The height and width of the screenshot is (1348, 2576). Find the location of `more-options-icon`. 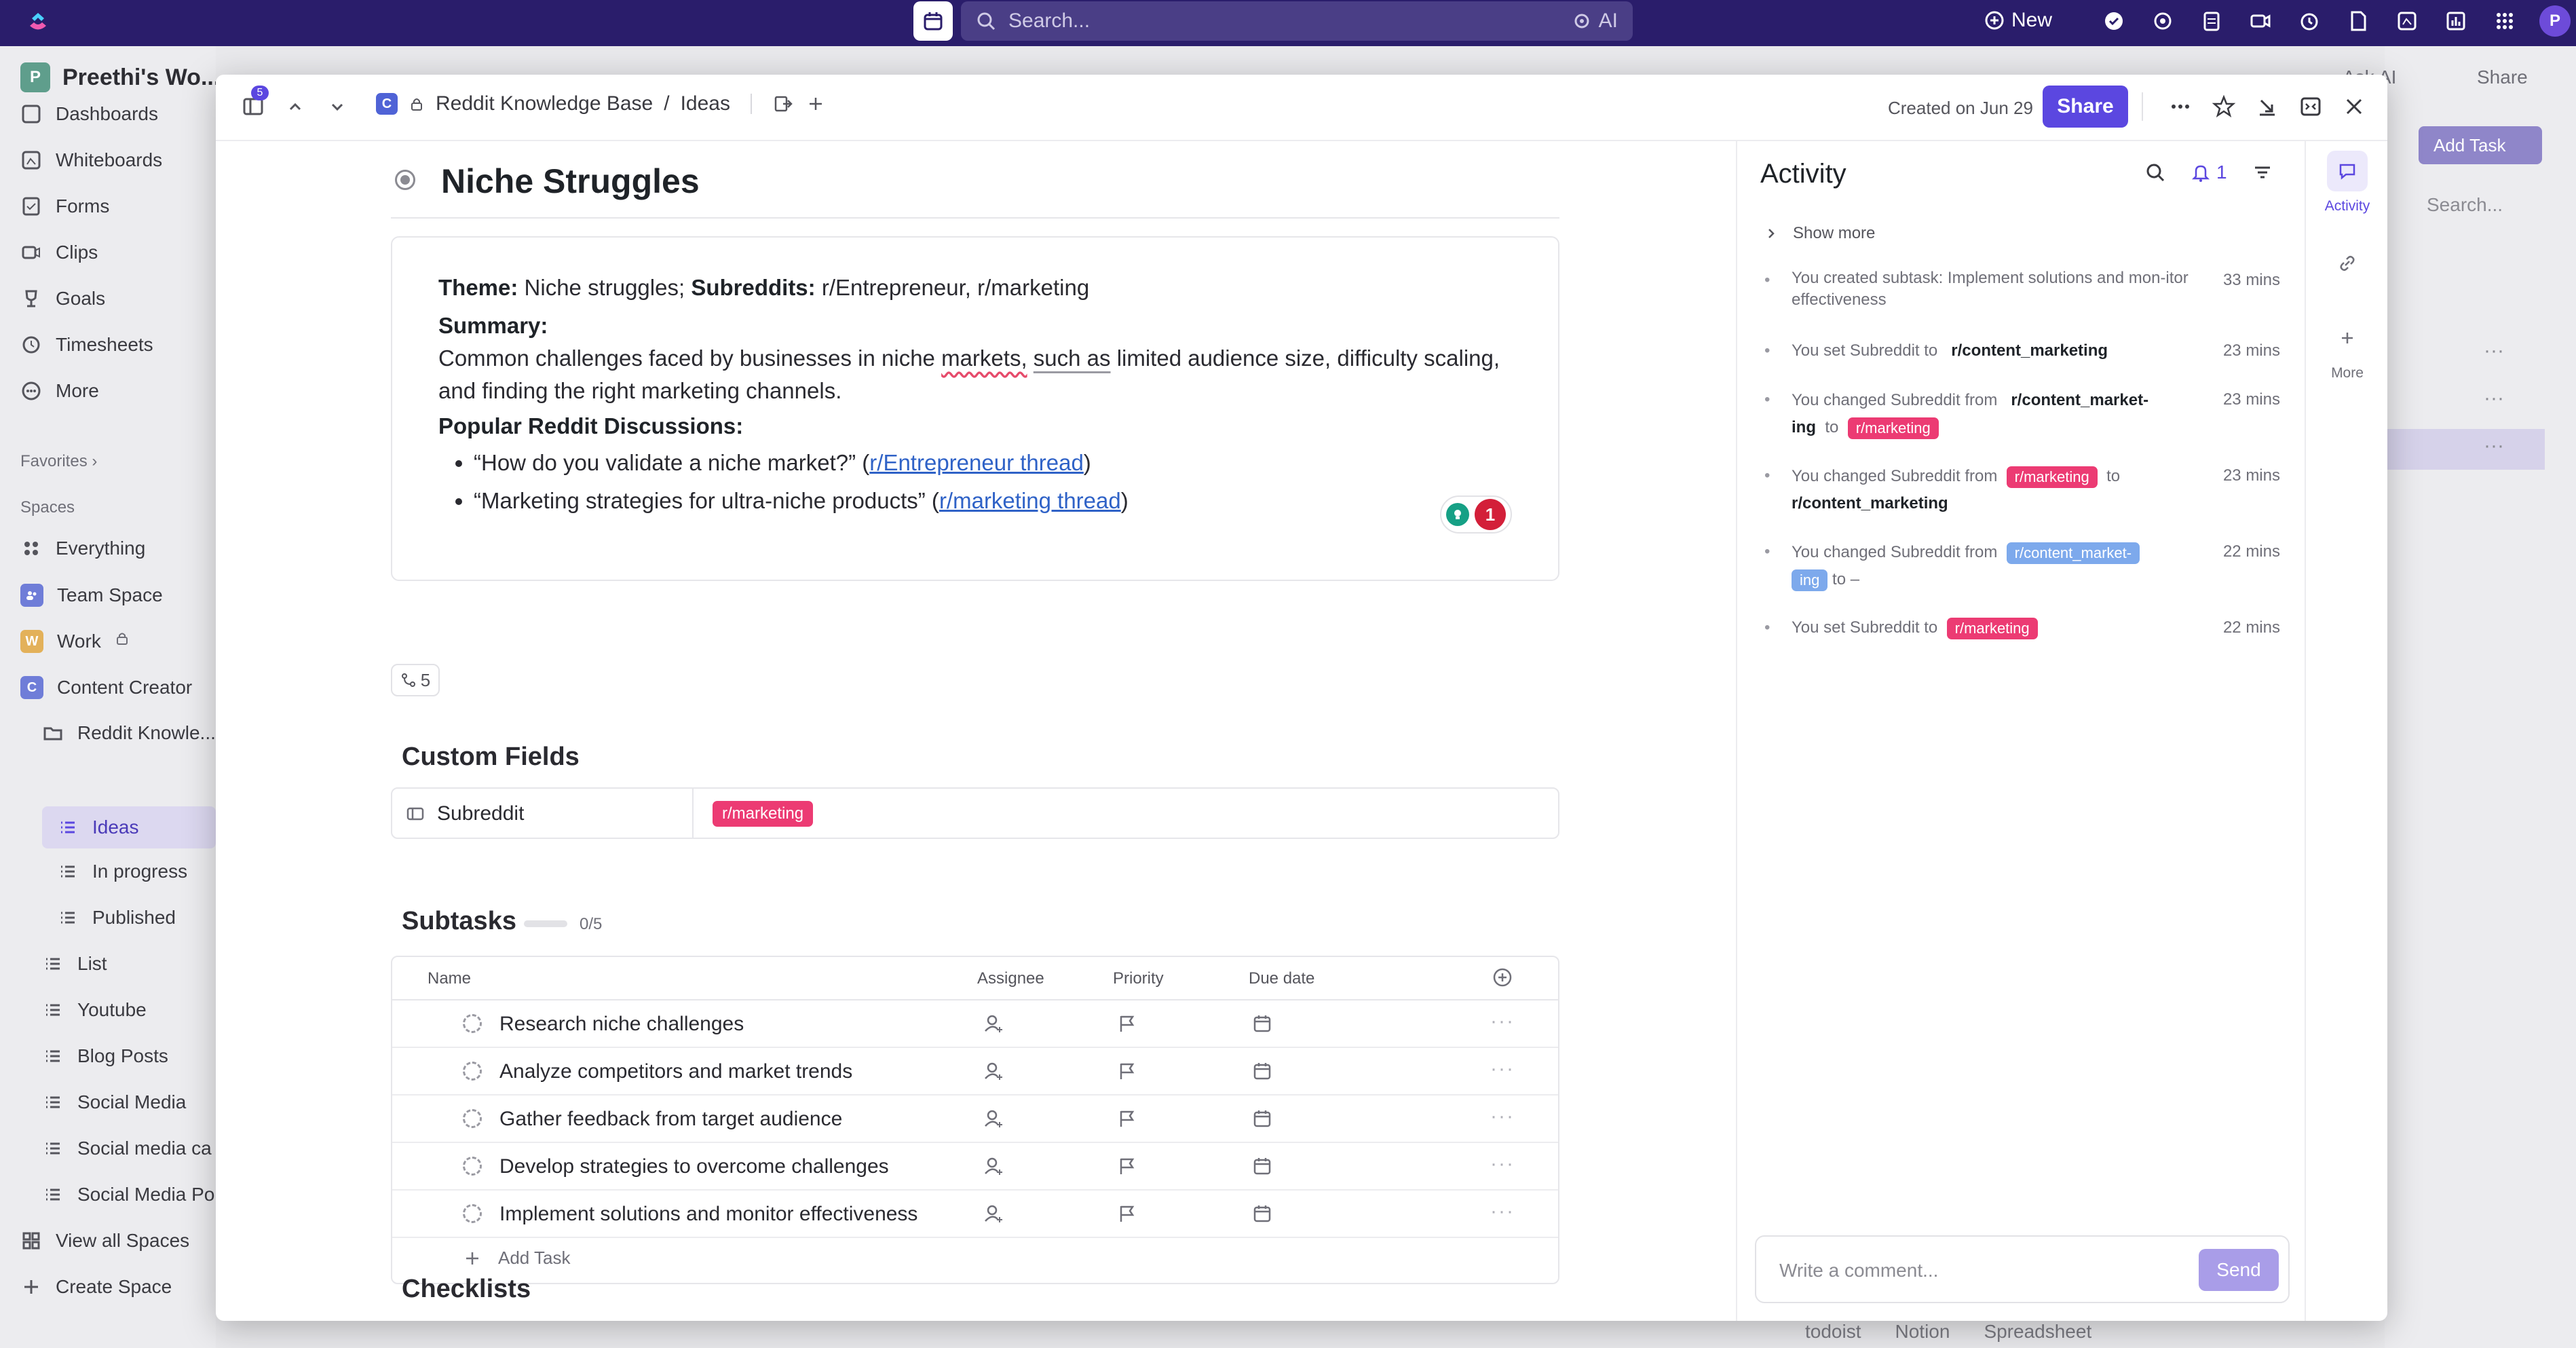

more-options-icon is located at coordinates (2180, 107).